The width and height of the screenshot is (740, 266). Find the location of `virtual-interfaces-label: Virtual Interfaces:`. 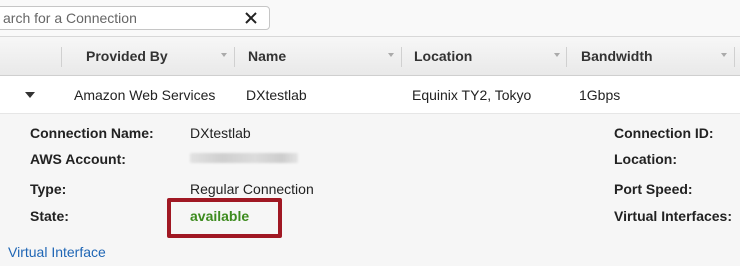

virtual-interfaces-label: Virtual Interfaces: is located at coordinates (673, 216).